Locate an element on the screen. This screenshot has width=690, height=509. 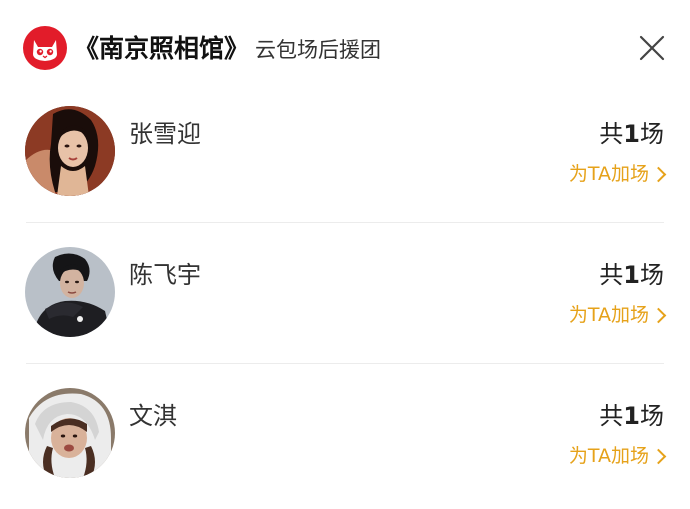
supporter-name: 文淇 is located at coordinates (153, 416).